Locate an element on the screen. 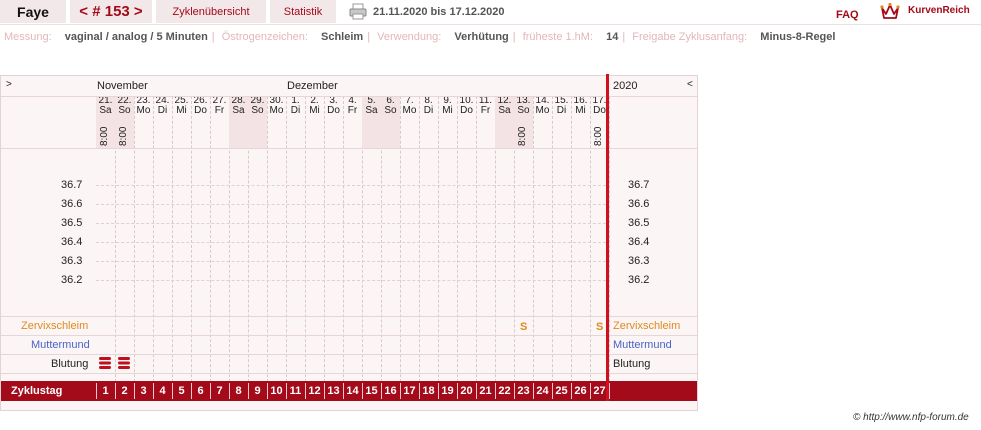 The height and width of the screenshot is (430, 981). day-header: 22. So 8:00 is located at coordinates (124, 122).